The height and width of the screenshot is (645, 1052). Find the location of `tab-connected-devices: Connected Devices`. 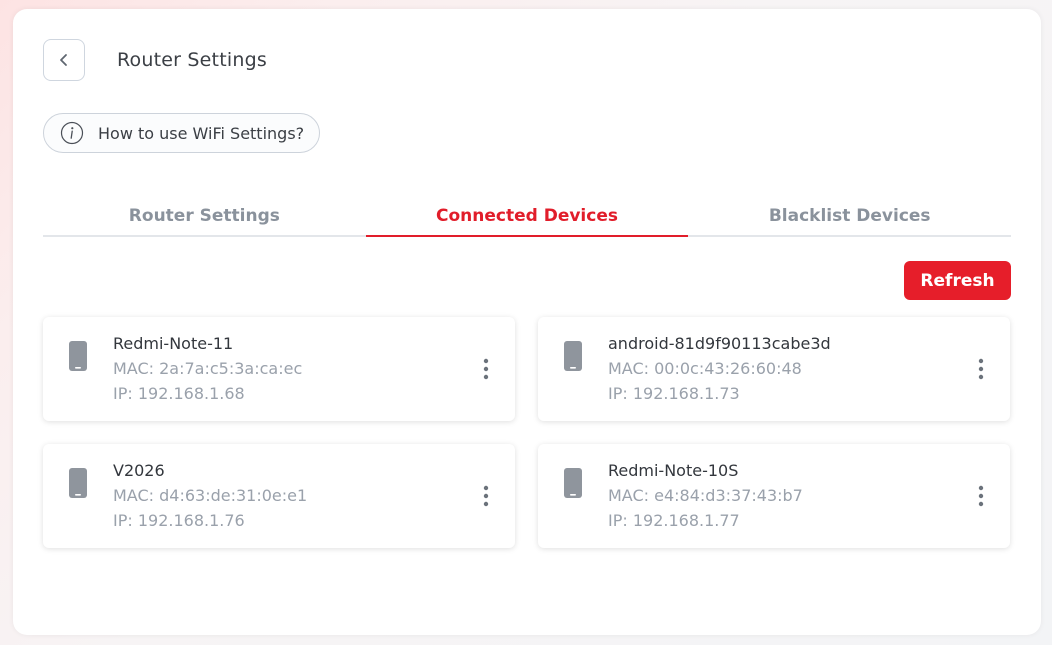

tab-connected-devices: Connected Devices is located at coordinates (527, 217).